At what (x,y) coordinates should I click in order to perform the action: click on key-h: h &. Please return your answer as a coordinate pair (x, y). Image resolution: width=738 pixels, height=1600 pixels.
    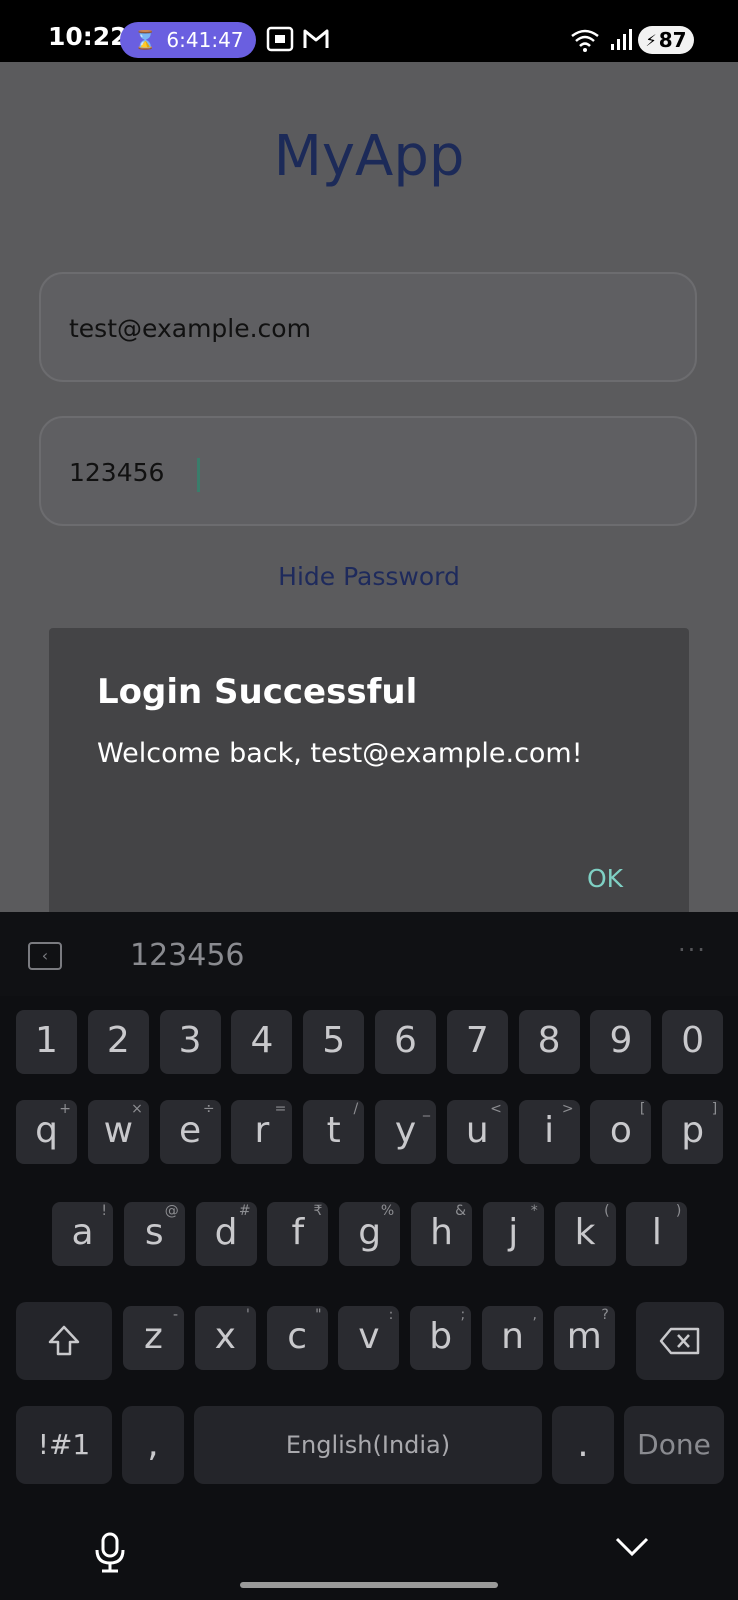
    Looking at the image, I should click on (441, 1234).